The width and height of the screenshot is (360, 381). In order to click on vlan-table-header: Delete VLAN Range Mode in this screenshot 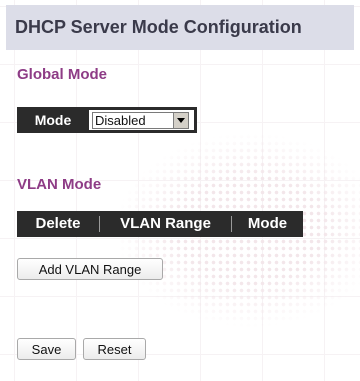, I will do `click(160, 224)`.